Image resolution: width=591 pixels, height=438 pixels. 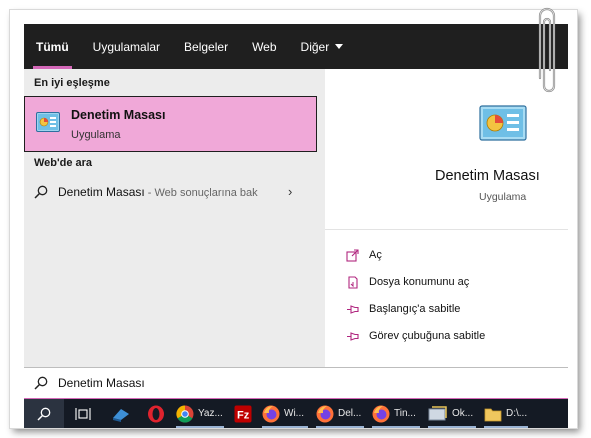 What do you see at coordinates (427, 336) in the screenshot?
I see `action-pin-to-taskbar-label: Görev çubuğuna sabitle` at bounding box center [427, 336].